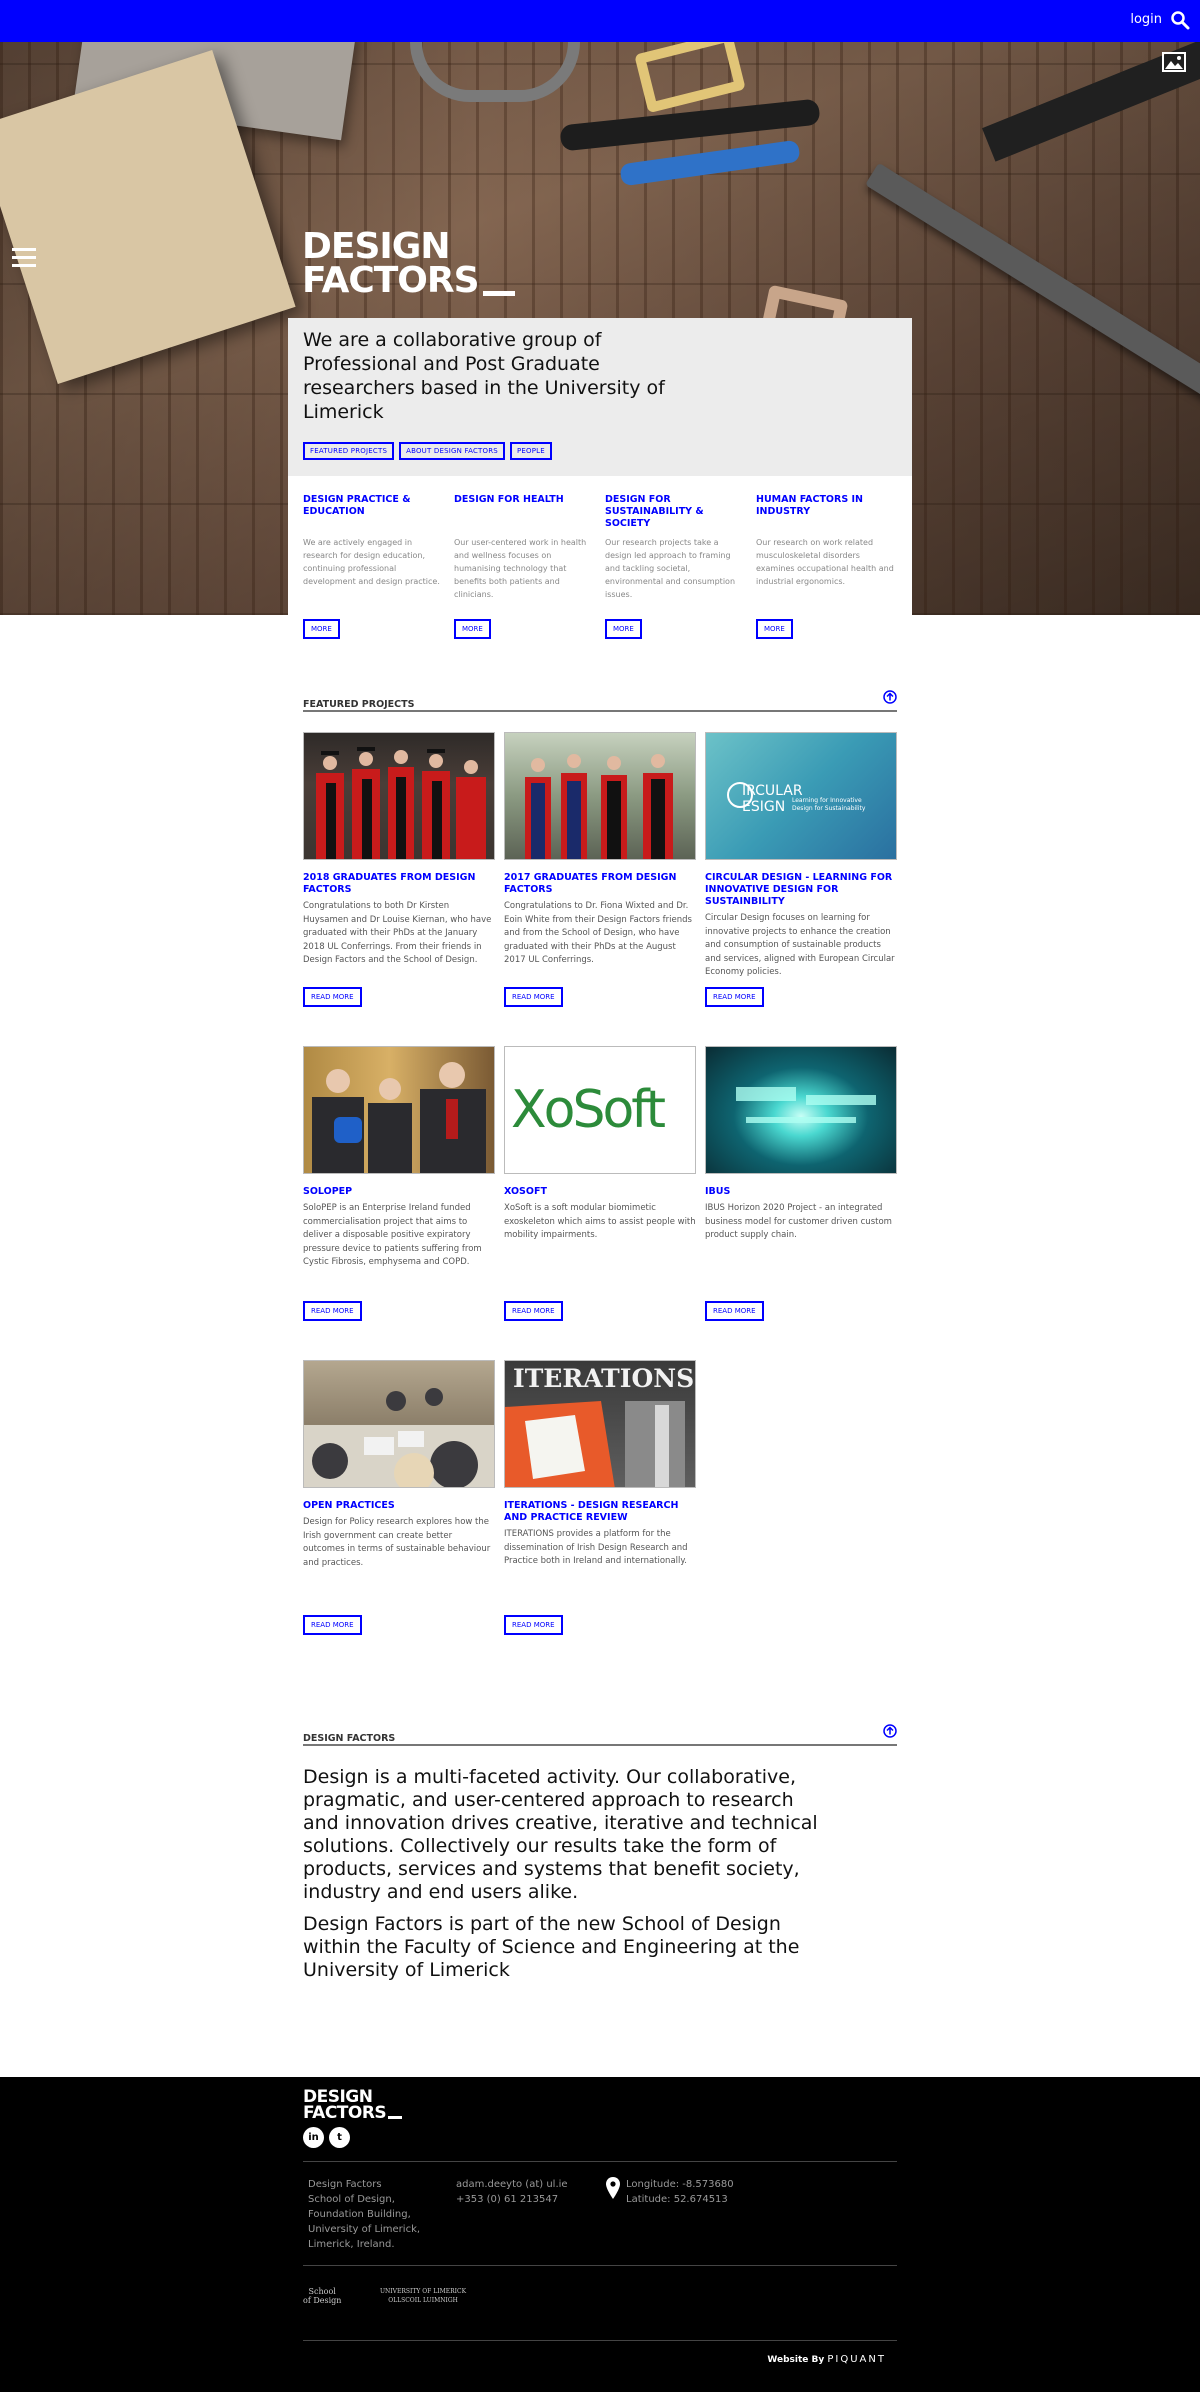 The width and height of the screenshot is (1200, 2392). I want to click on school-of-design-logo: School of Design, so click(322, 2296).